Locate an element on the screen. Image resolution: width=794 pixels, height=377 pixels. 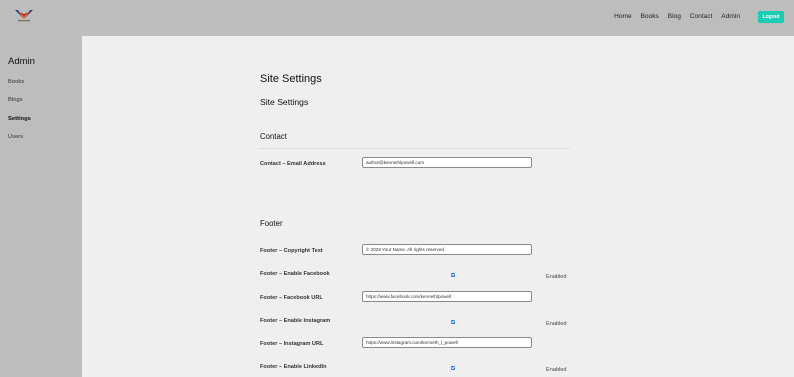
contact-section-heading: Contact is located at coordinates (273, 136).